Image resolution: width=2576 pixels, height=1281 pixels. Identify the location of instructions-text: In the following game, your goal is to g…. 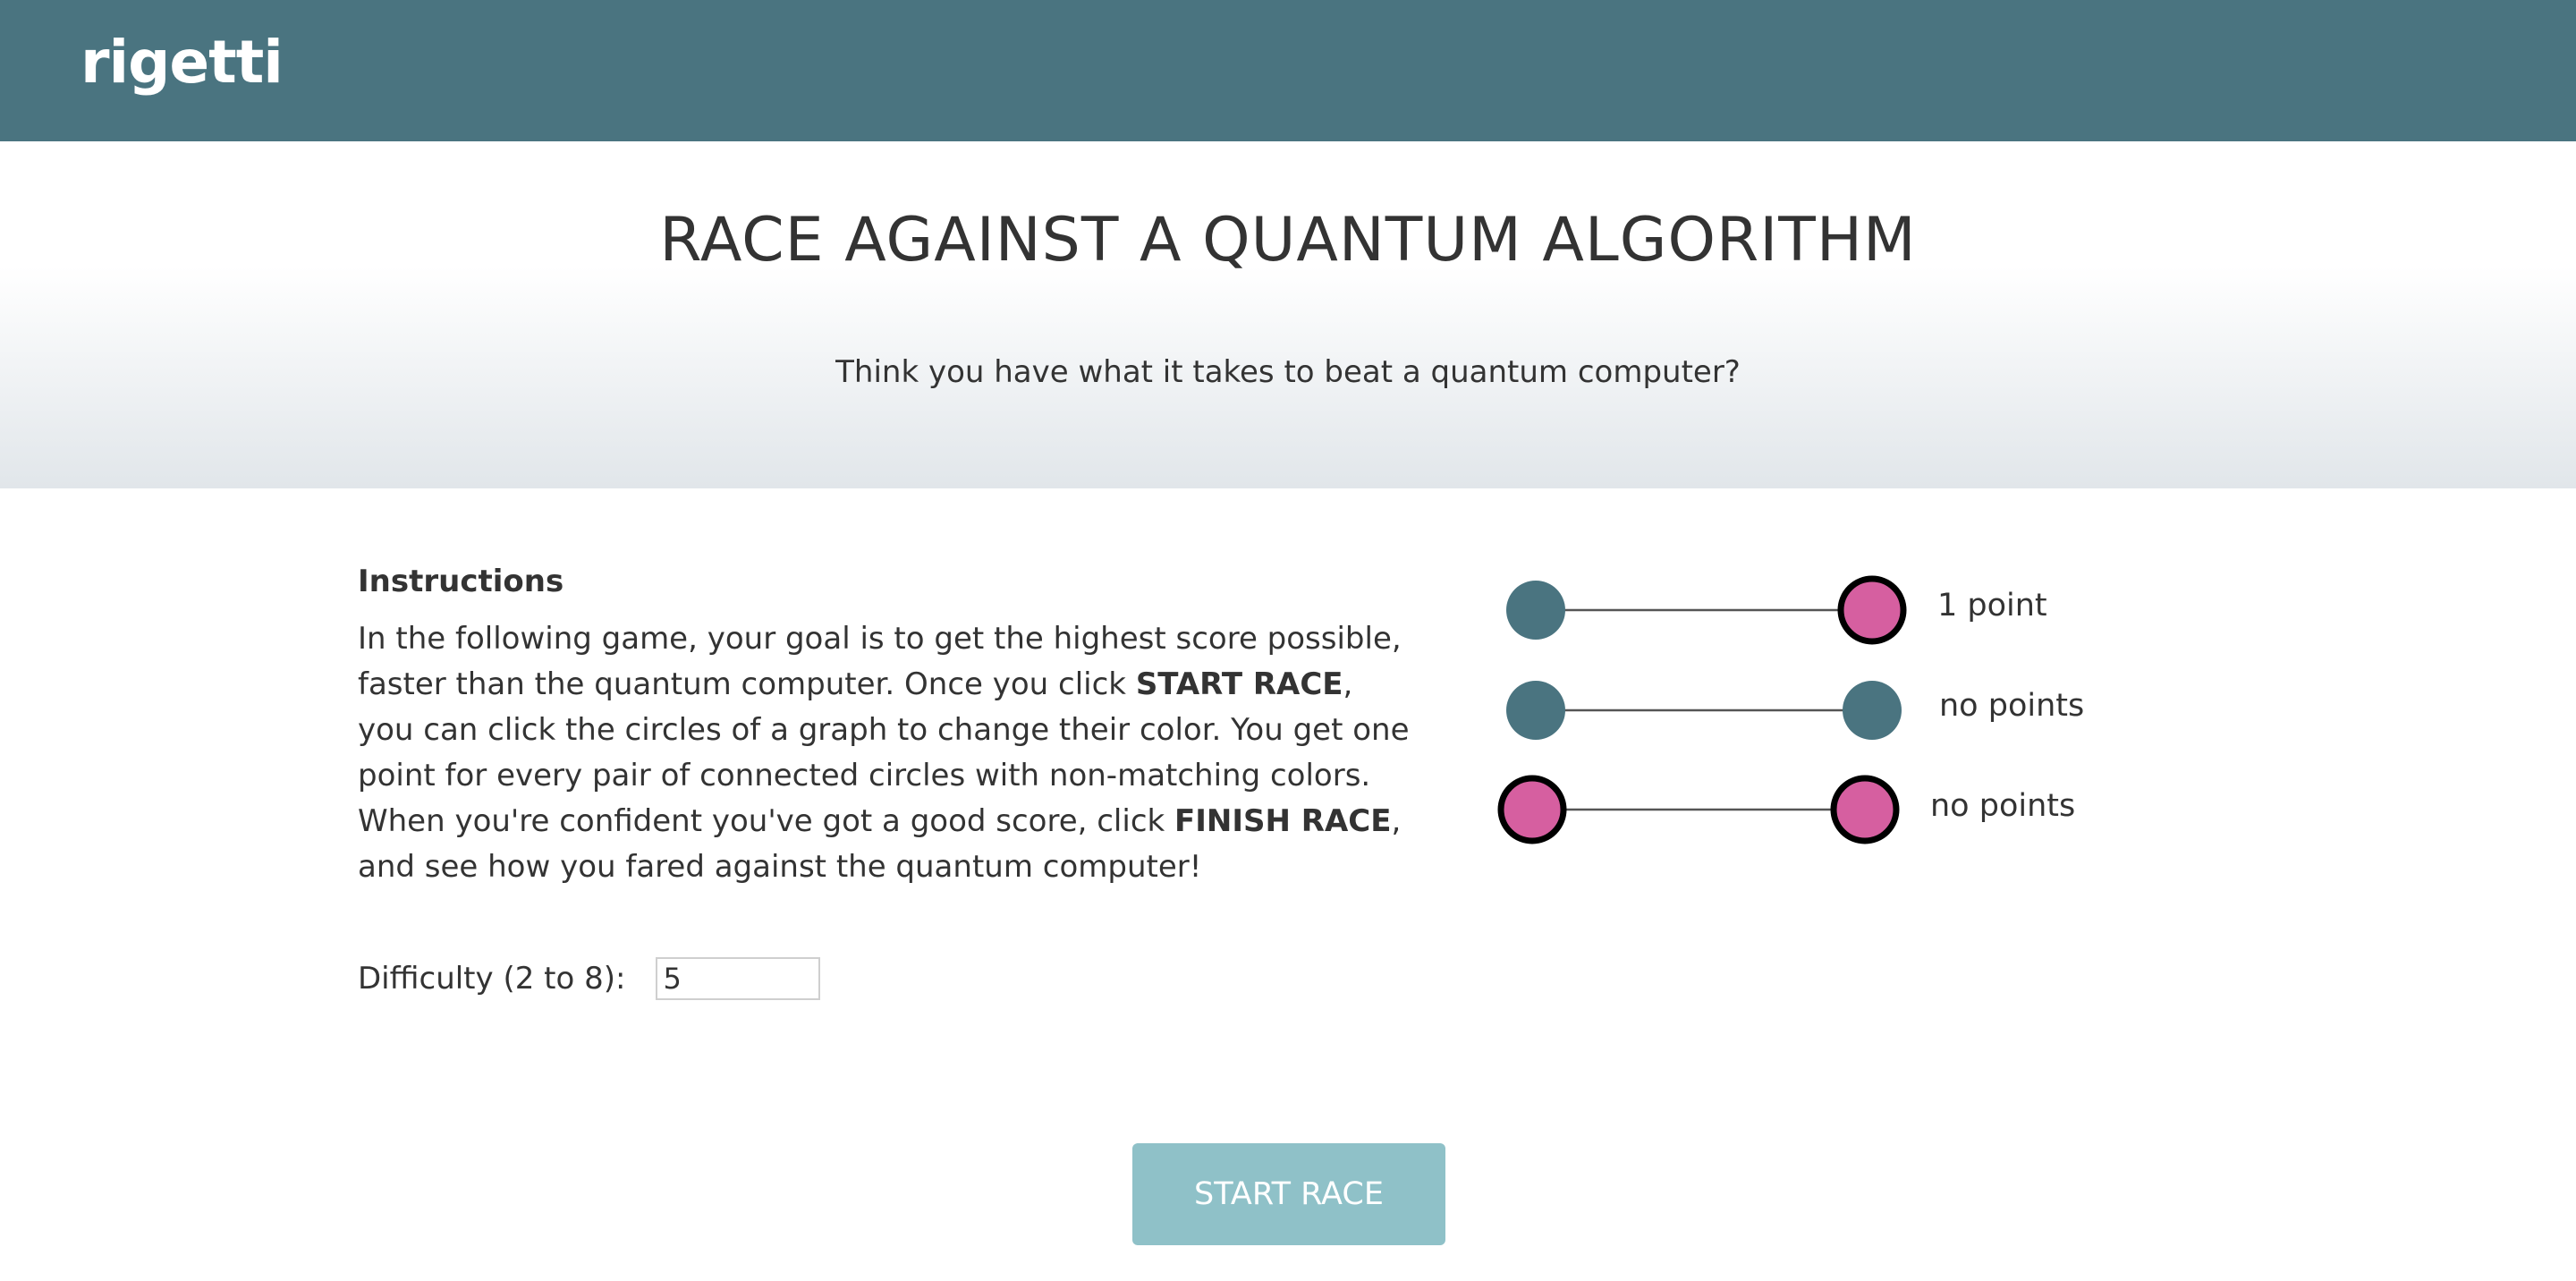
(885, 753).